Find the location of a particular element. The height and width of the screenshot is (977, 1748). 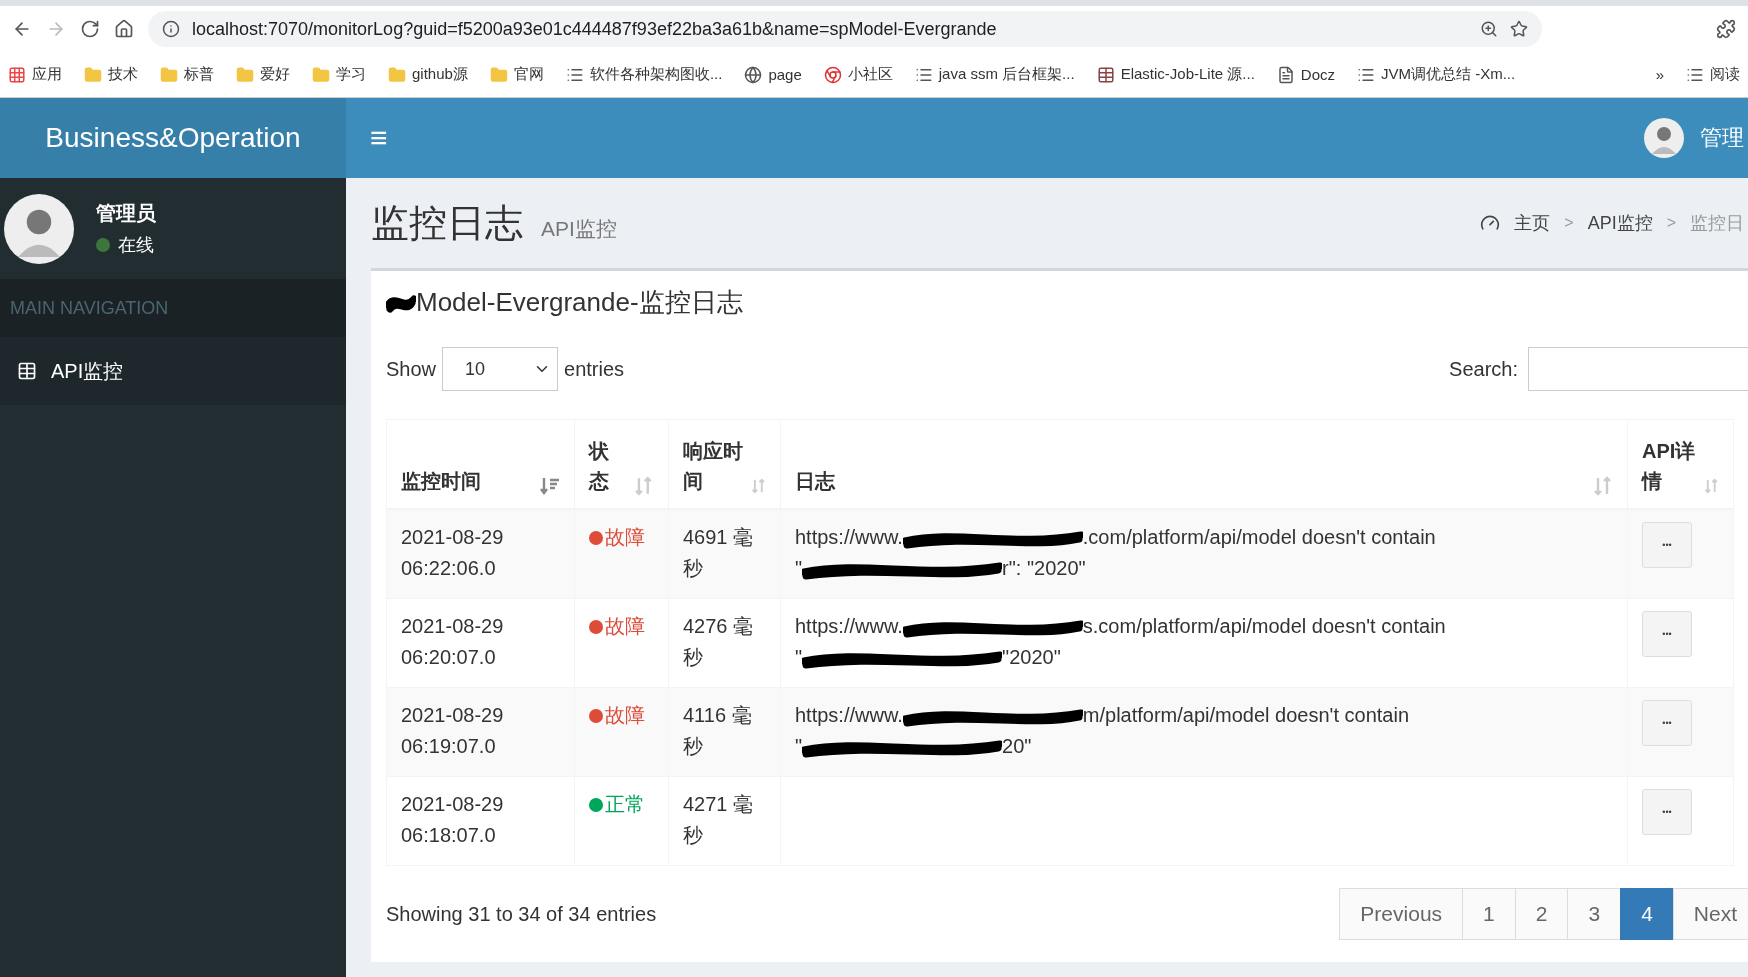

search-field is located at coordinates (1638, 369).